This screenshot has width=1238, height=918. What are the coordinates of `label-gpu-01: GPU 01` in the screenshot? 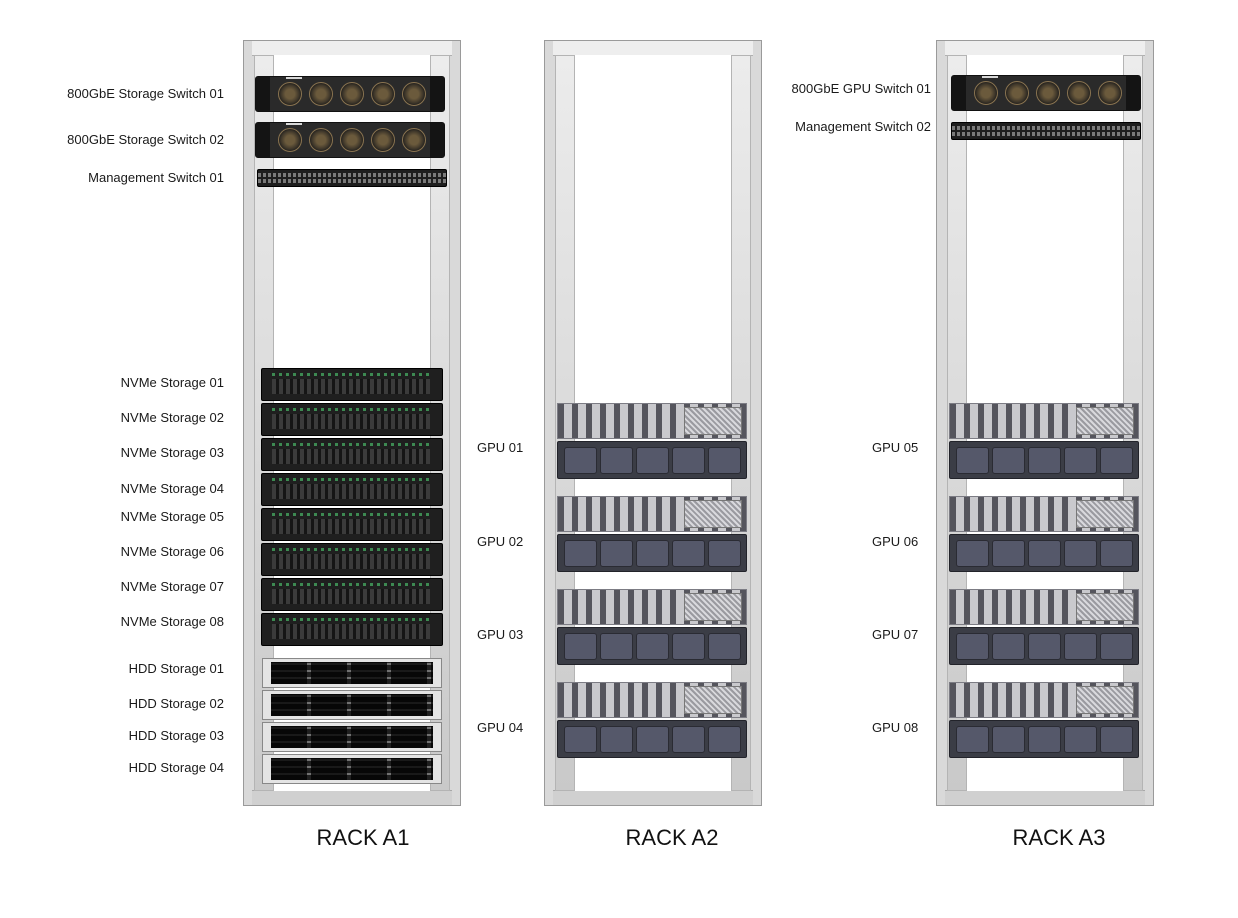 It's located at (500, 447).